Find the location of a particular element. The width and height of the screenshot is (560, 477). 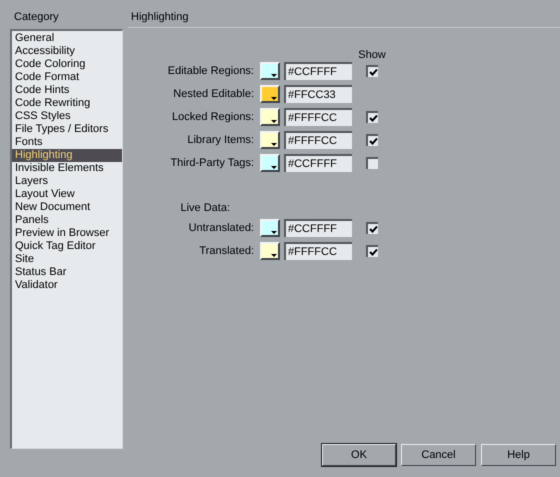

category-item: Site is located at coordinates (67, 259).